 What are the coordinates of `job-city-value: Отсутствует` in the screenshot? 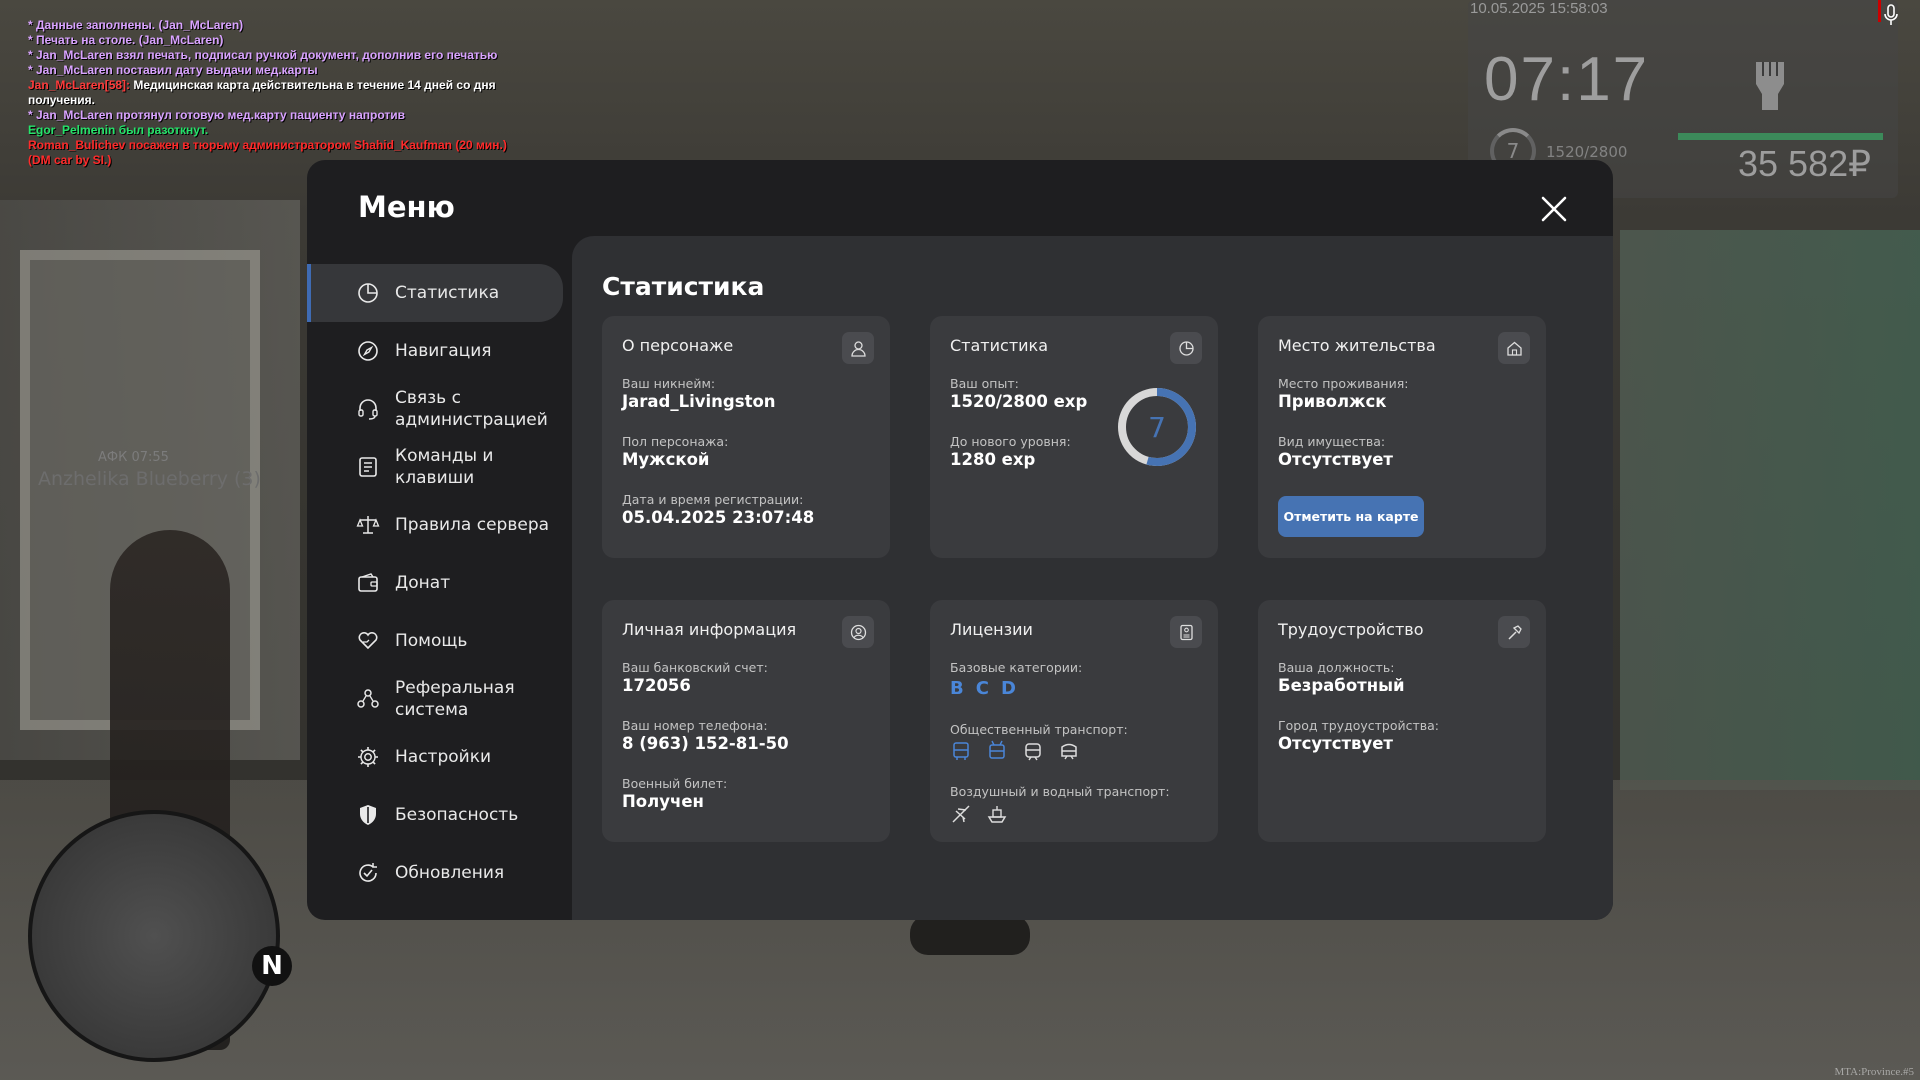 It's located at (1335, 743).